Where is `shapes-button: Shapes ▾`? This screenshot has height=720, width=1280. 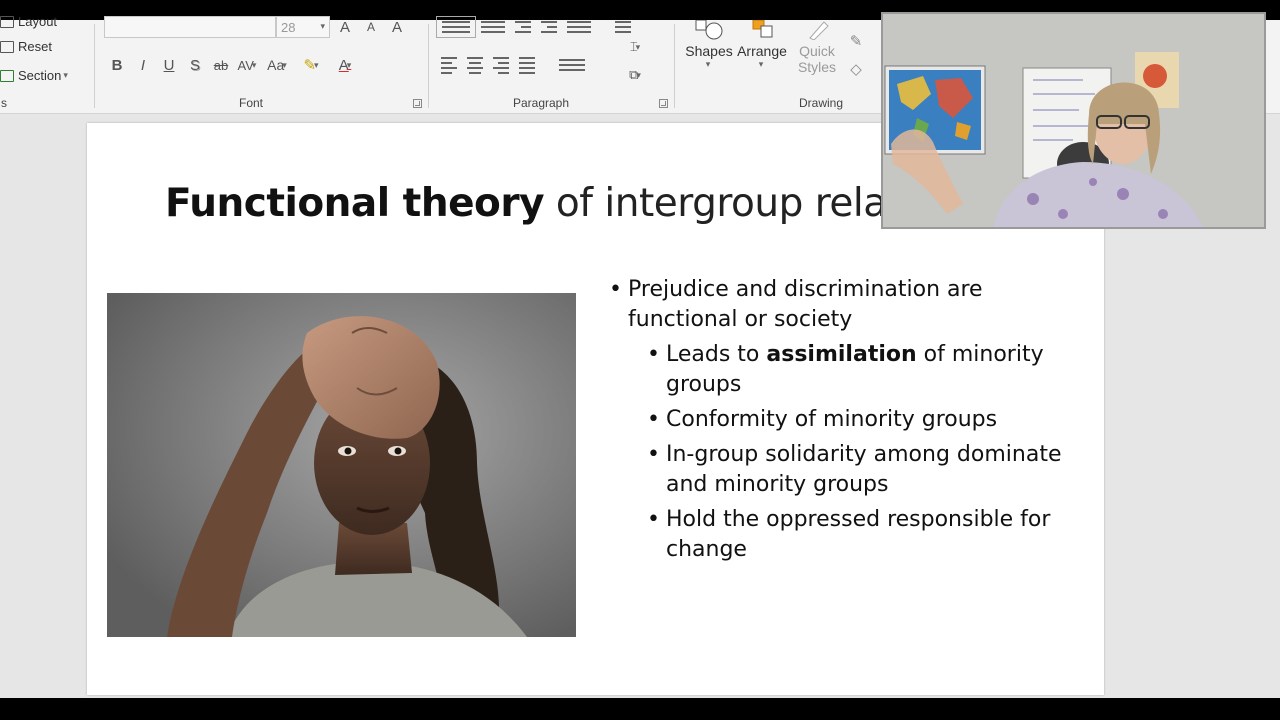 shapes-button: Shapes ▾ is located at coordinates (709, 44).